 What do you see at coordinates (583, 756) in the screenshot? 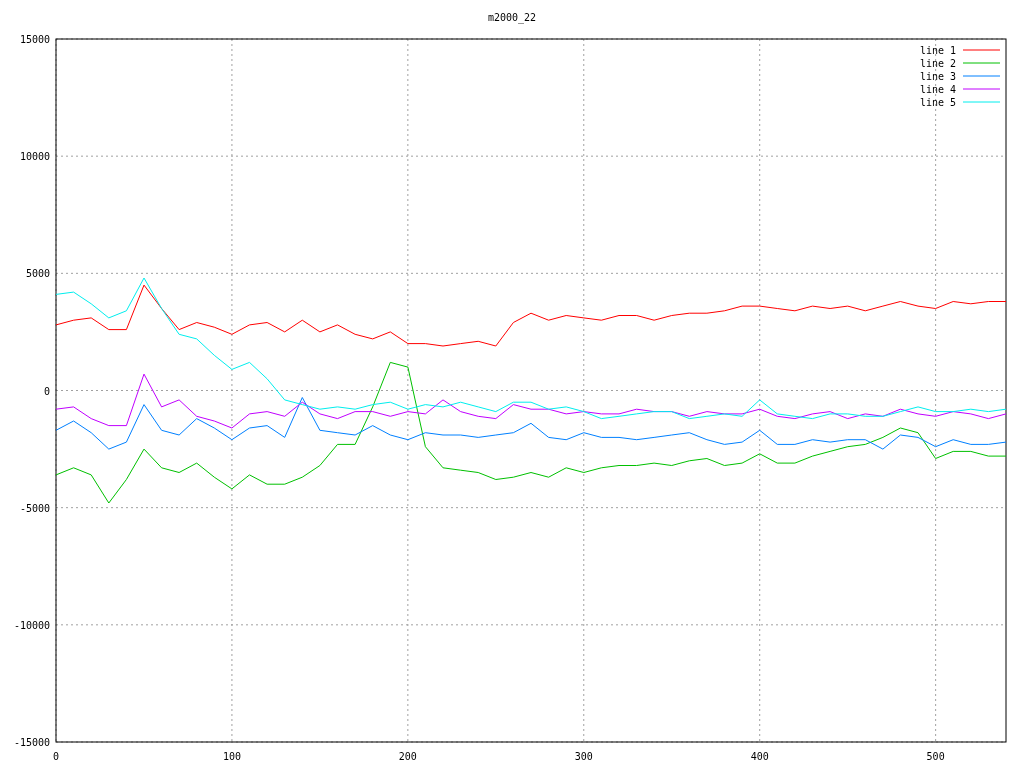
I see `x-tick-label: 300` at bounding box center [583, 756].